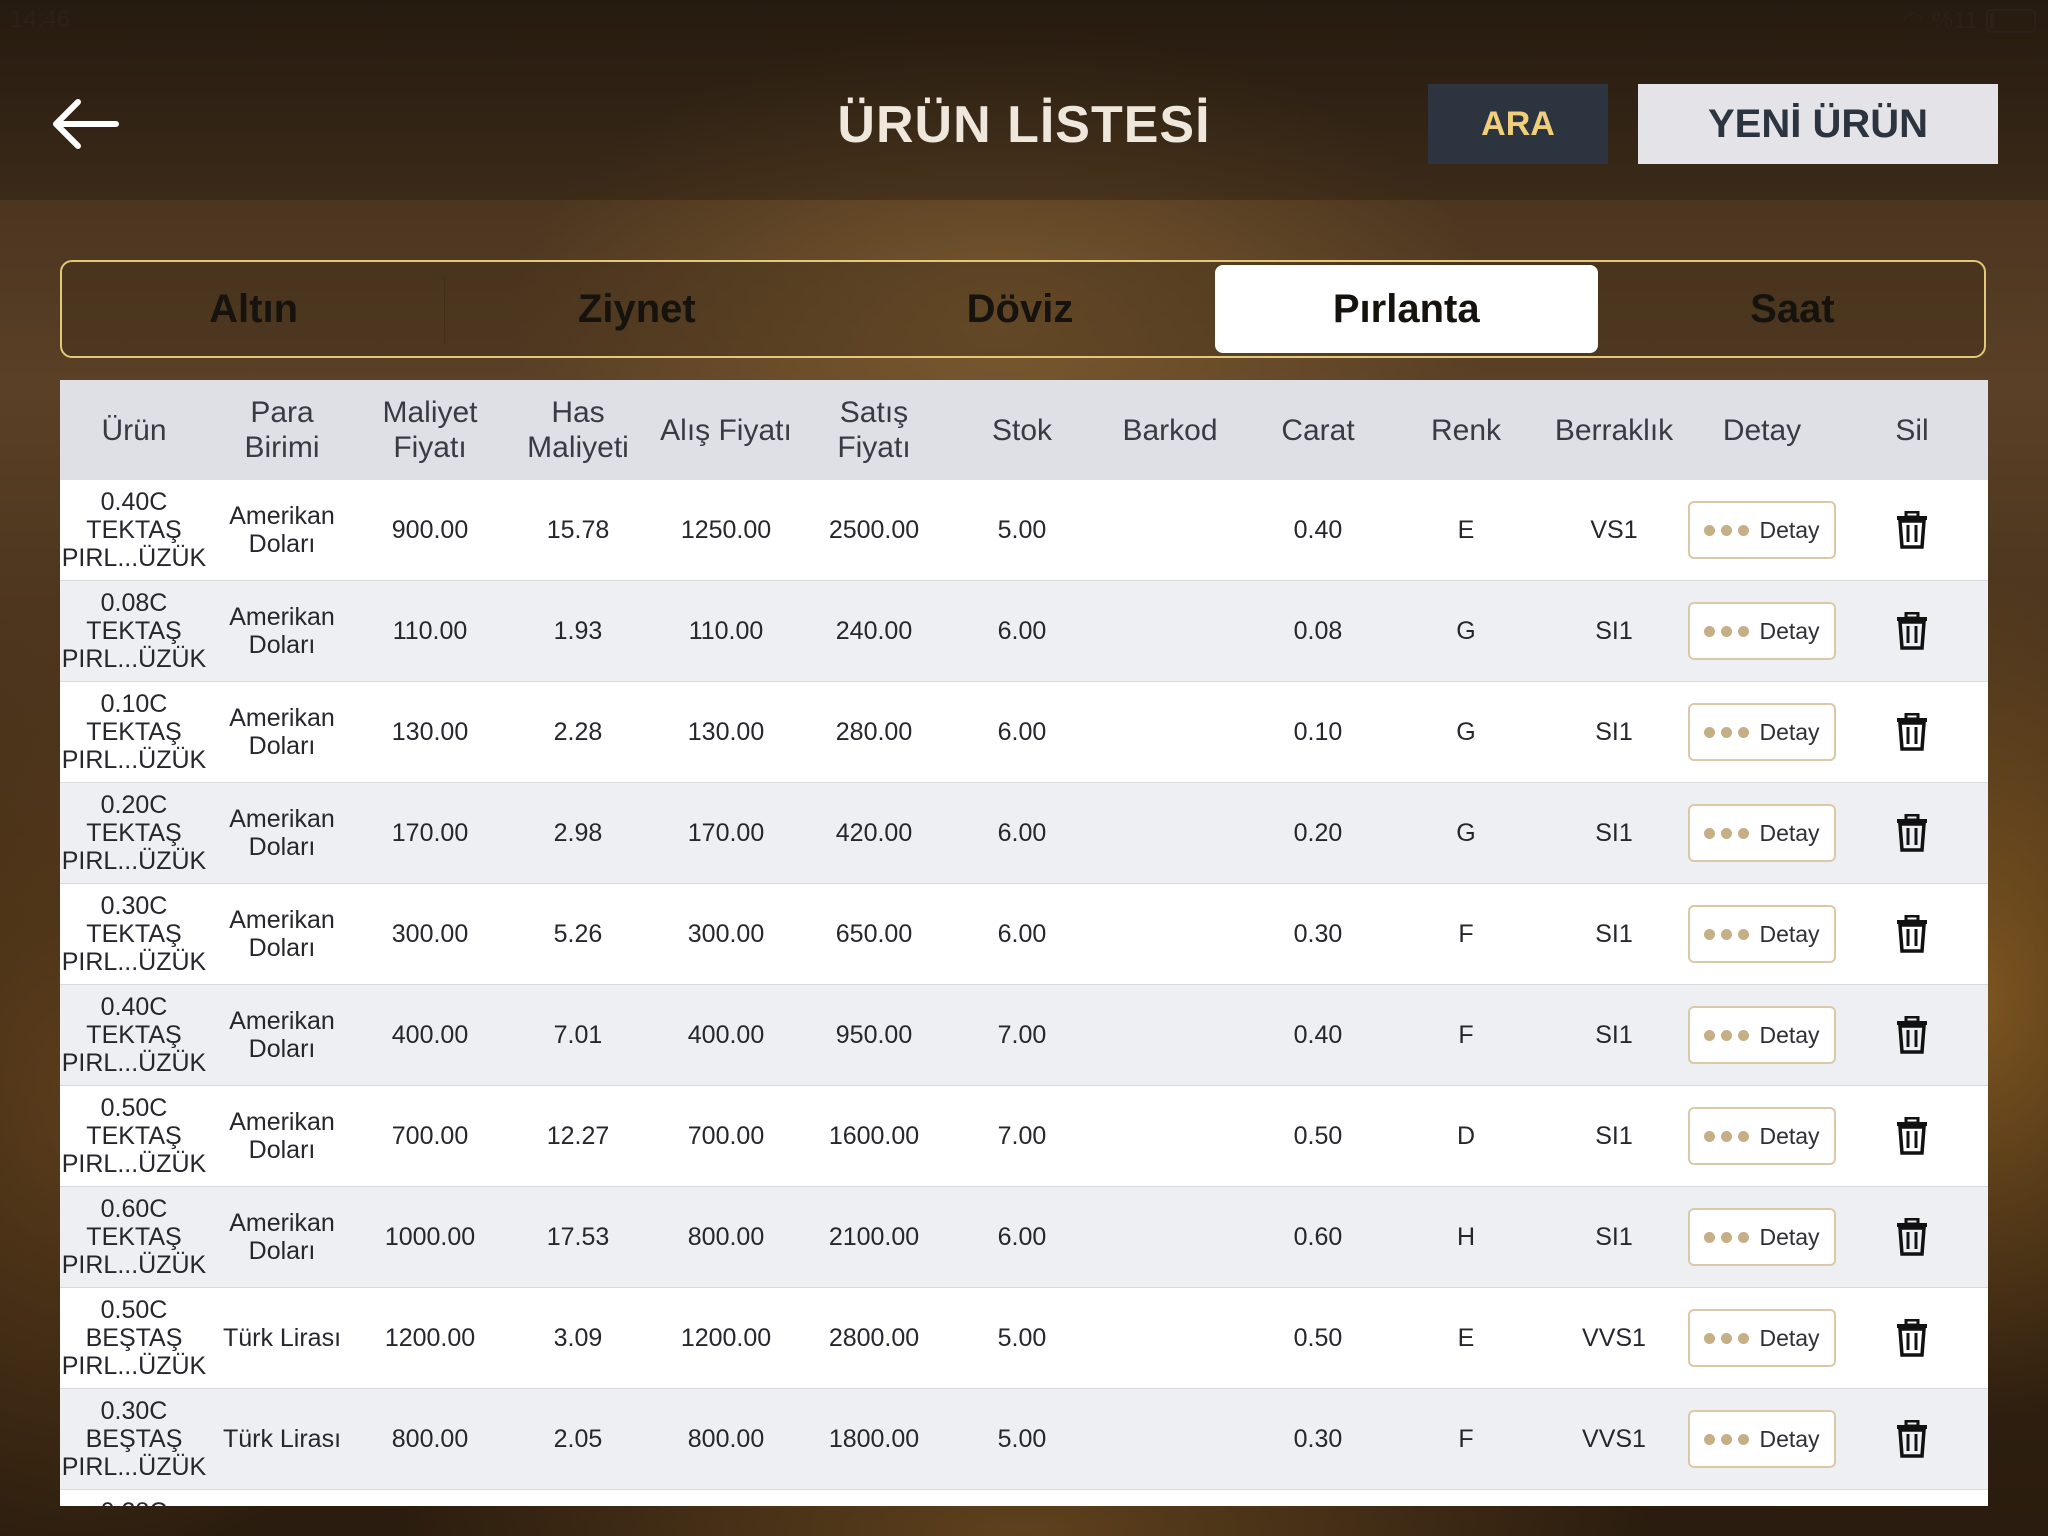 Image resolution: width=2048 pixels, height=1536 pixels. Describe the element at coordinates (1024, 1498) in the screenshot. I see `table-row: 0.28C` at that location.